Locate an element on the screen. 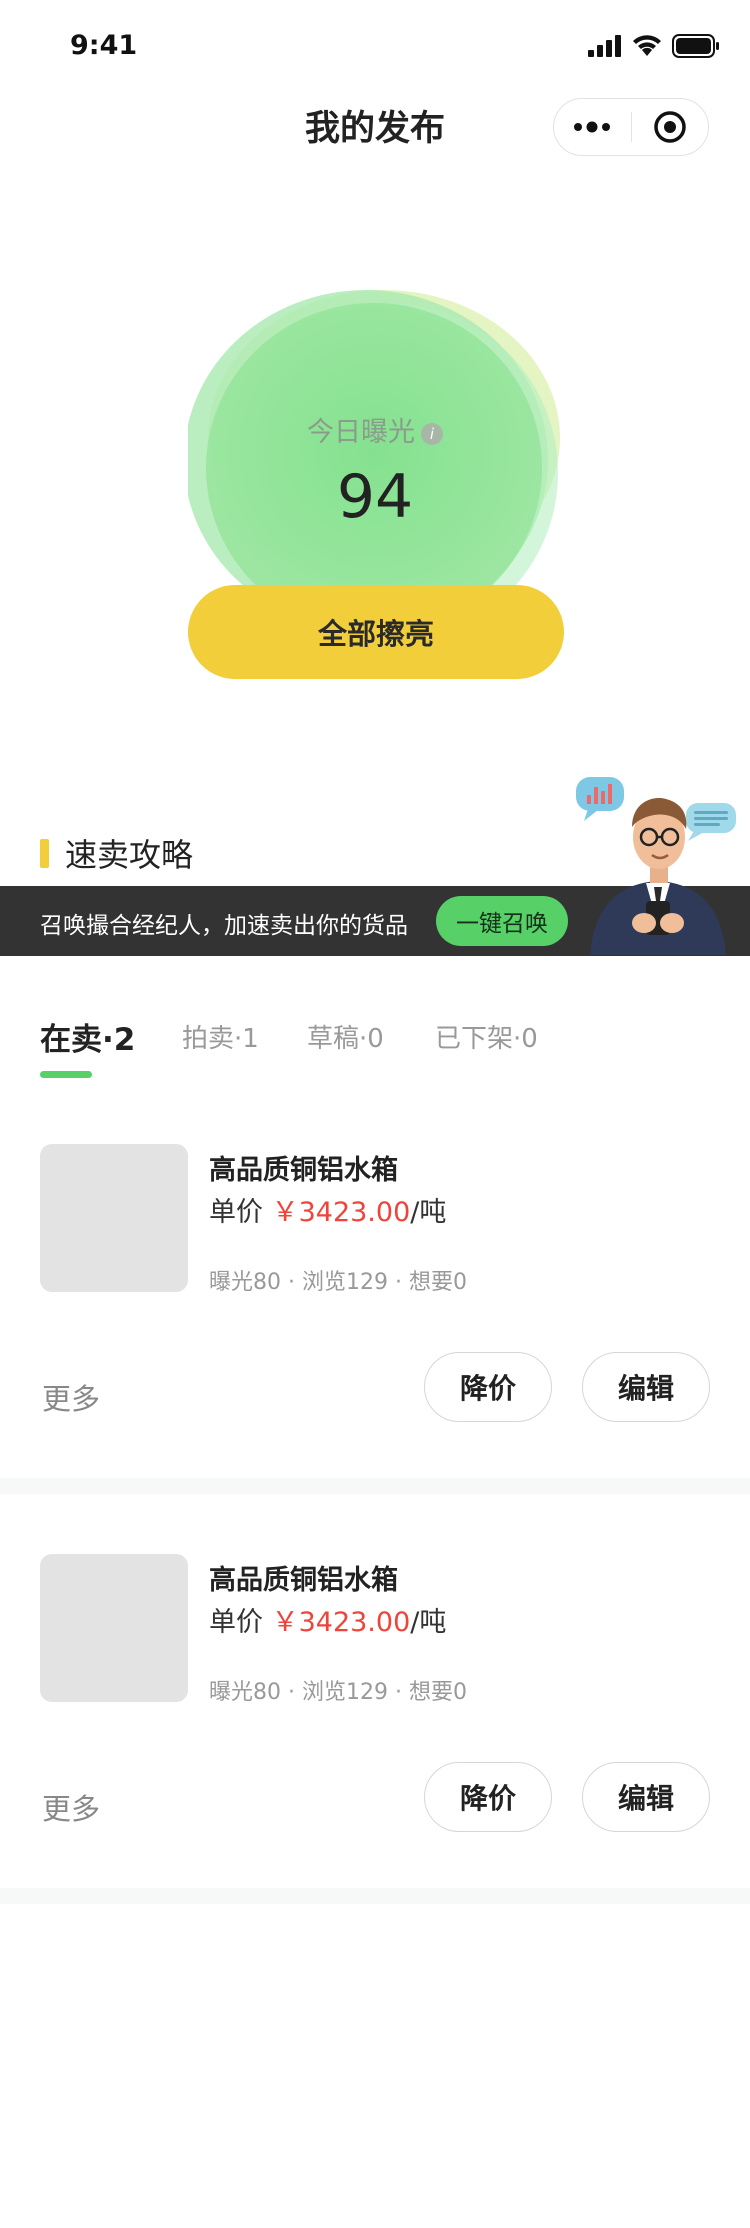 The width and height of the screenshot is (750, 2228). agent-banner-text: 召唤撮合经纪人，加速卖出你的货品 is located at coordinates (224, 926).